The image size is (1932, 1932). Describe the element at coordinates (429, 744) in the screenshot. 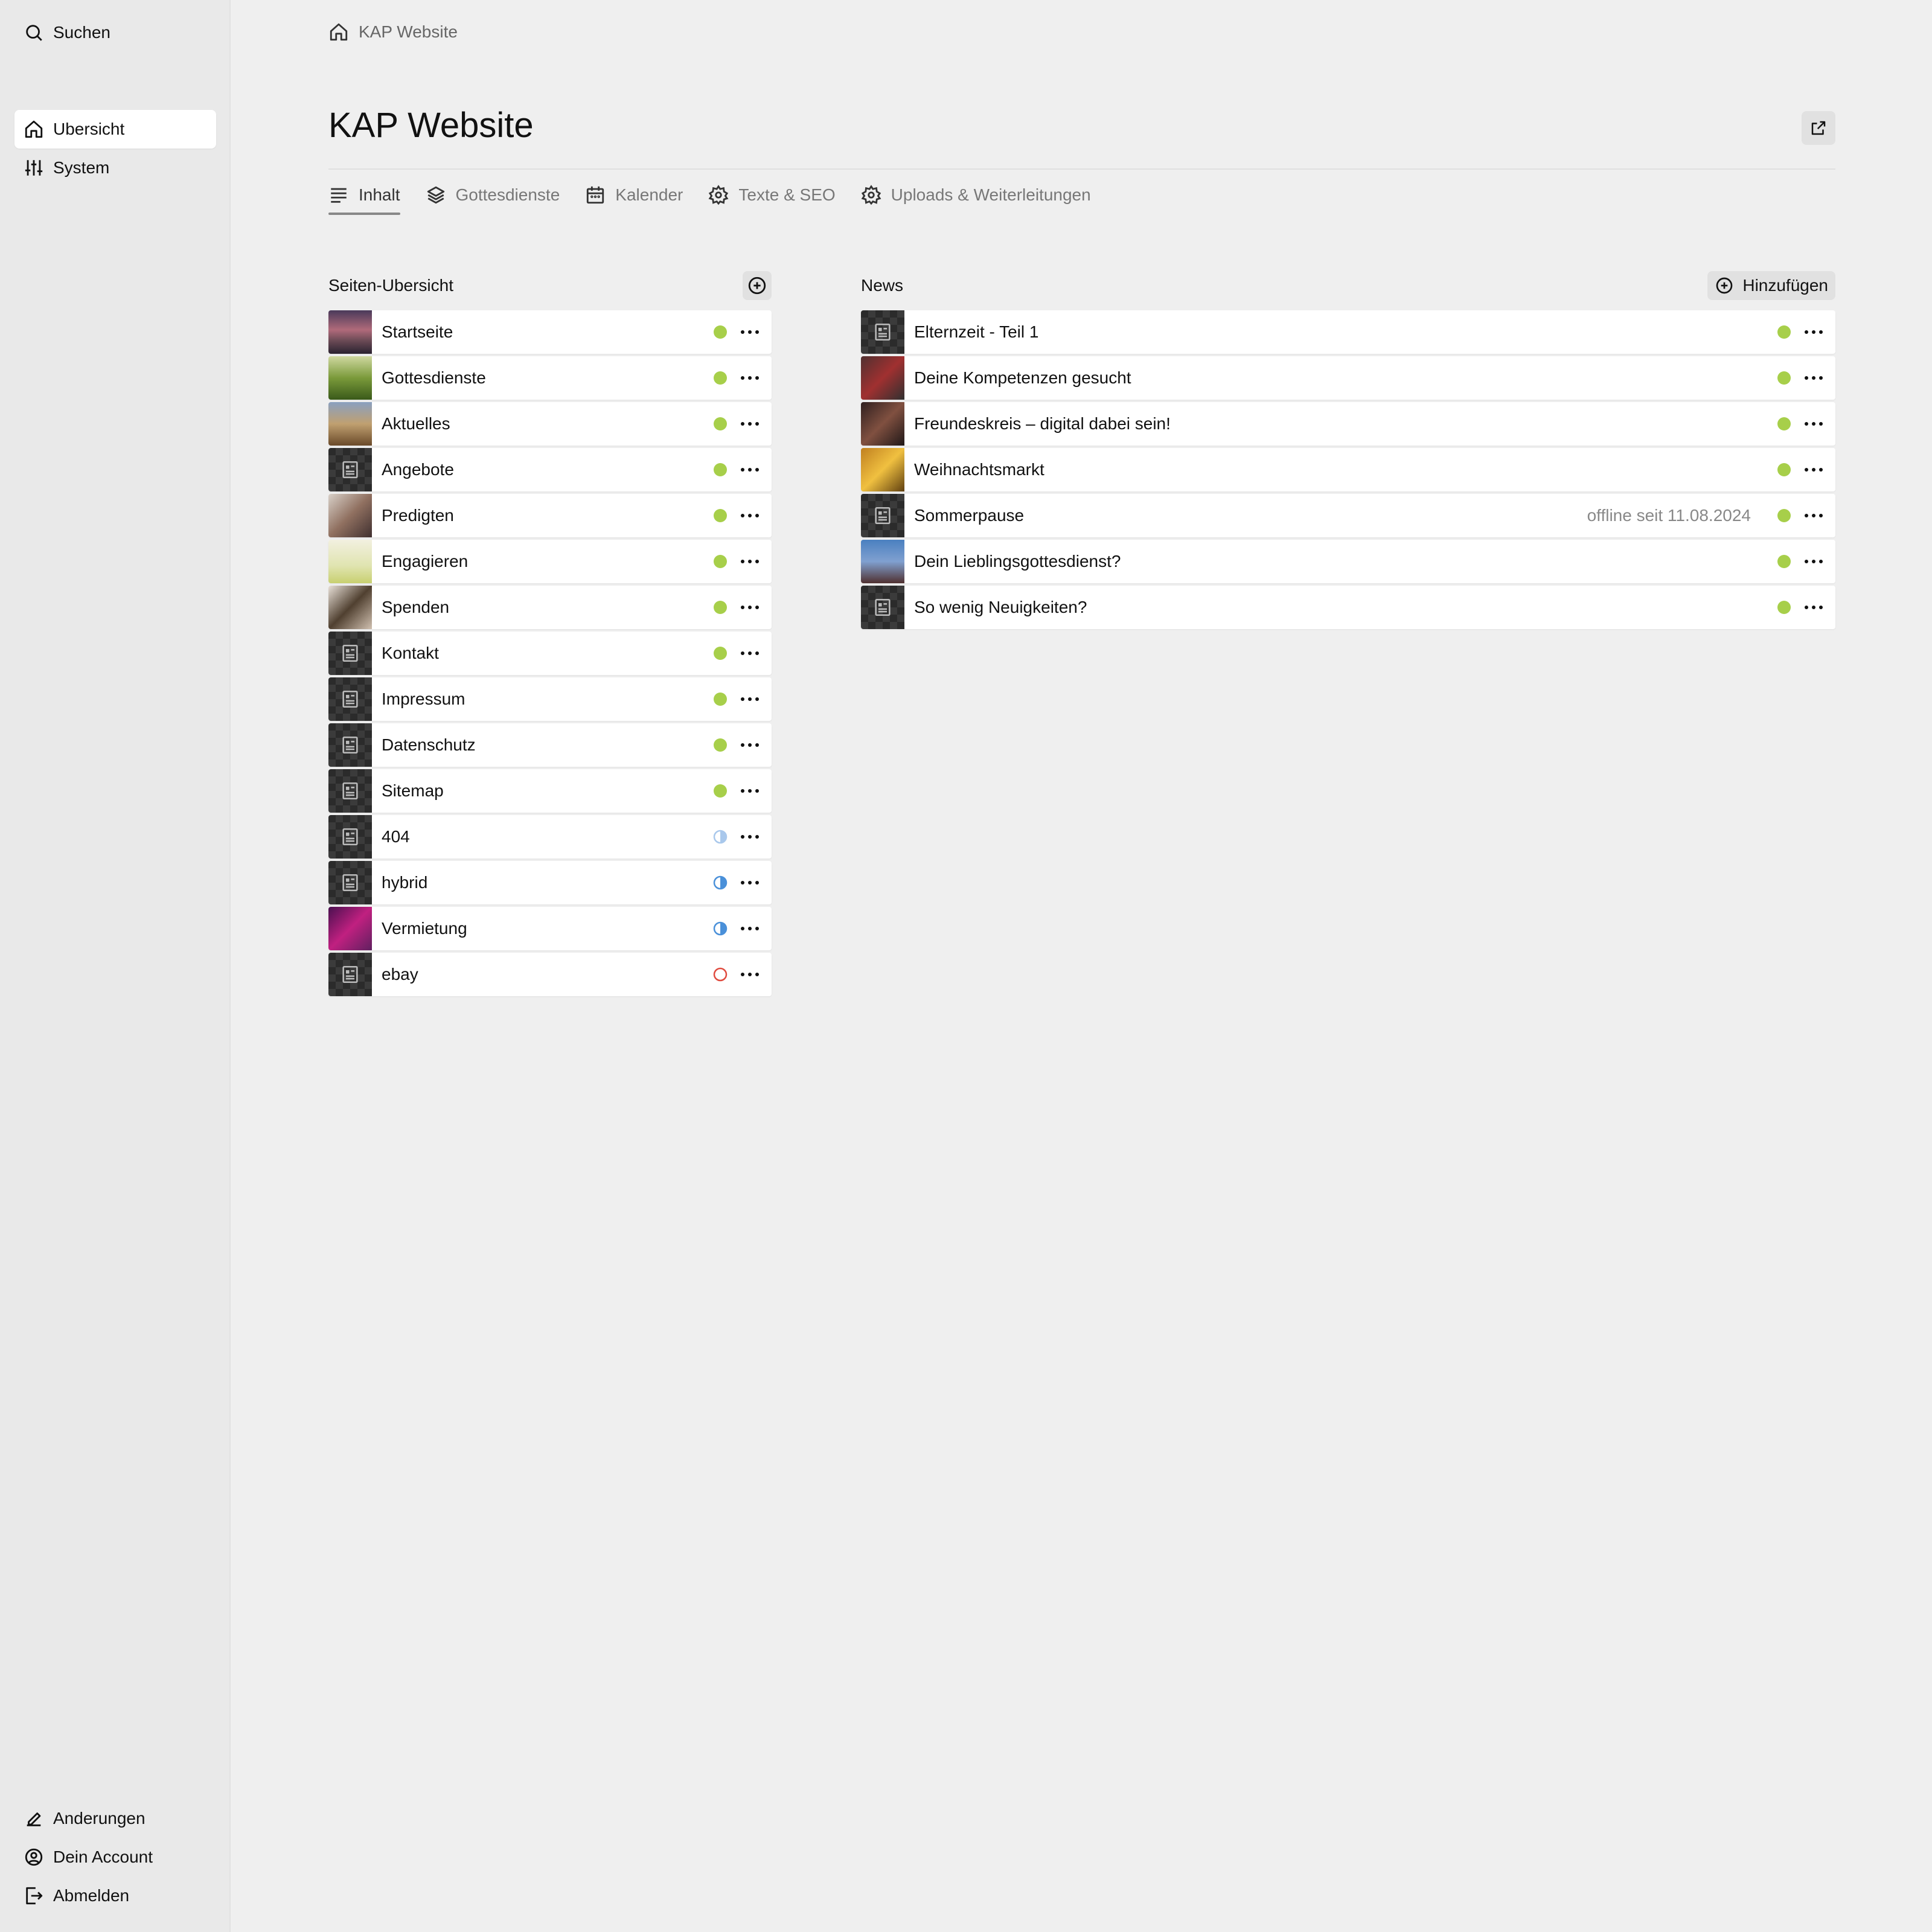

I see `list-item-title: Datenschutz` at that location.